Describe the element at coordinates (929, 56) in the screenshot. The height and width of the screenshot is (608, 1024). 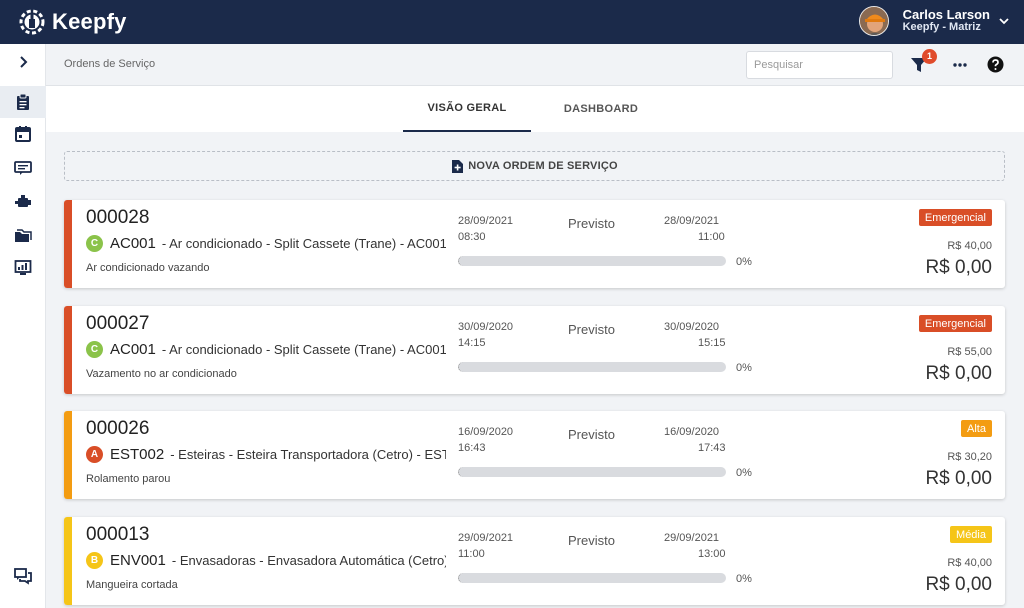
I see `filter-count-badge: 1` at that location.